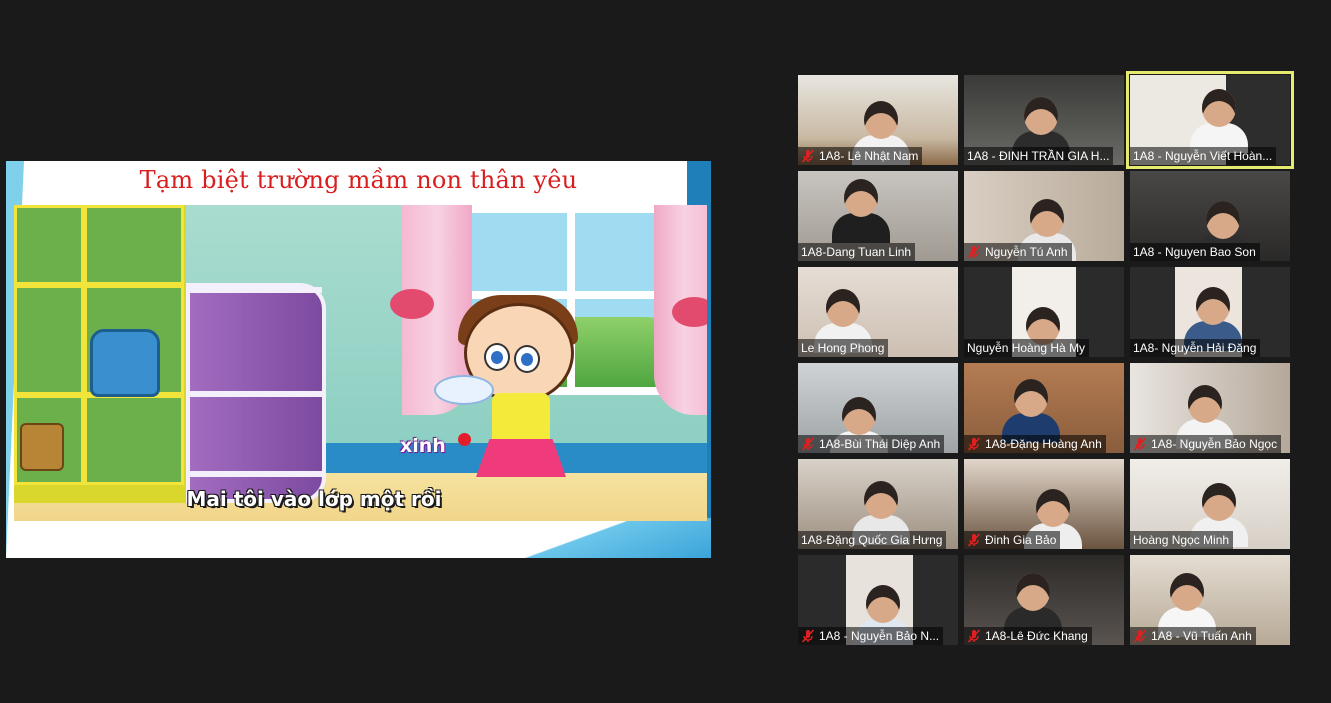 The image size is (1331, 703). I want to click on girl-eye-left, so click(497, 357).